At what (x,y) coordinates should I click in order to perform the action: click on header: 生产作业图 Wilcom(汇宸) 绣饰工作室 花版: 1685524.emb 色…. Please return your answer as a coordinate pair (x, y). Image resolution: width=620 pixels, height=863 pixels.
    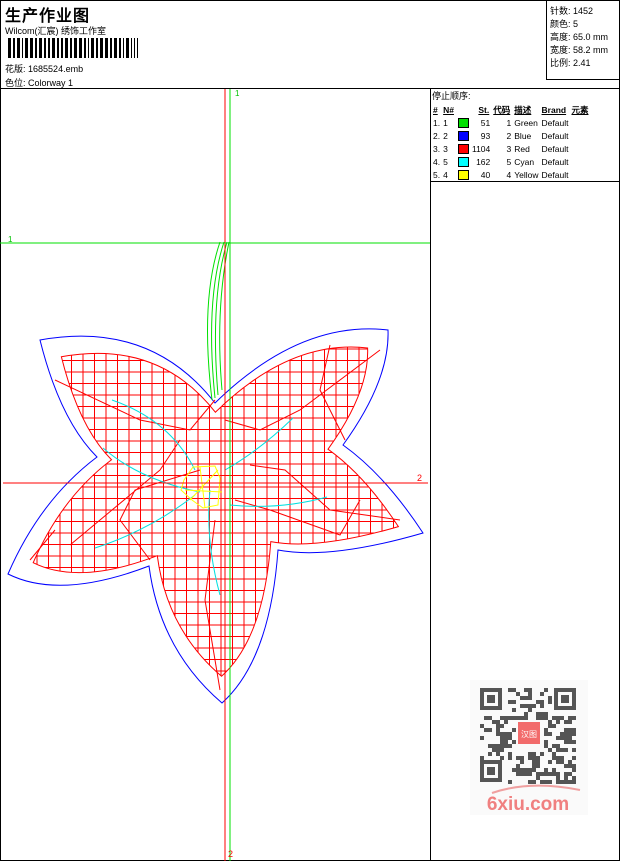
    Looking at the image, I should click on (310, 44).